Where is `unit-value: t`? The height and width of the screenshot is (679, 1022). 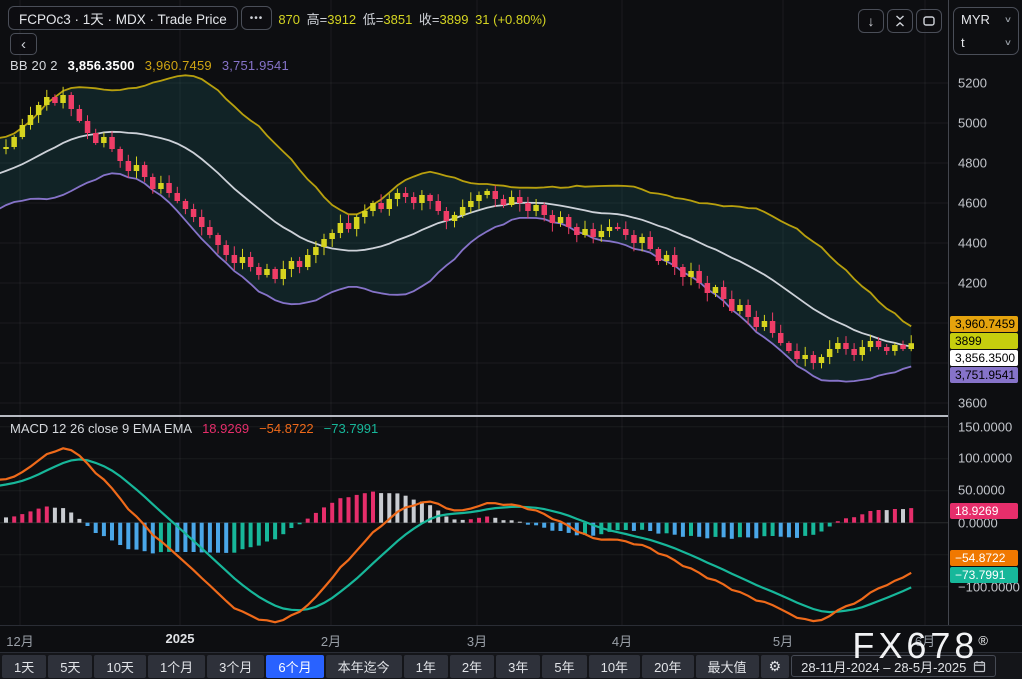 unit-value: t is located at coordinates (963, 42).